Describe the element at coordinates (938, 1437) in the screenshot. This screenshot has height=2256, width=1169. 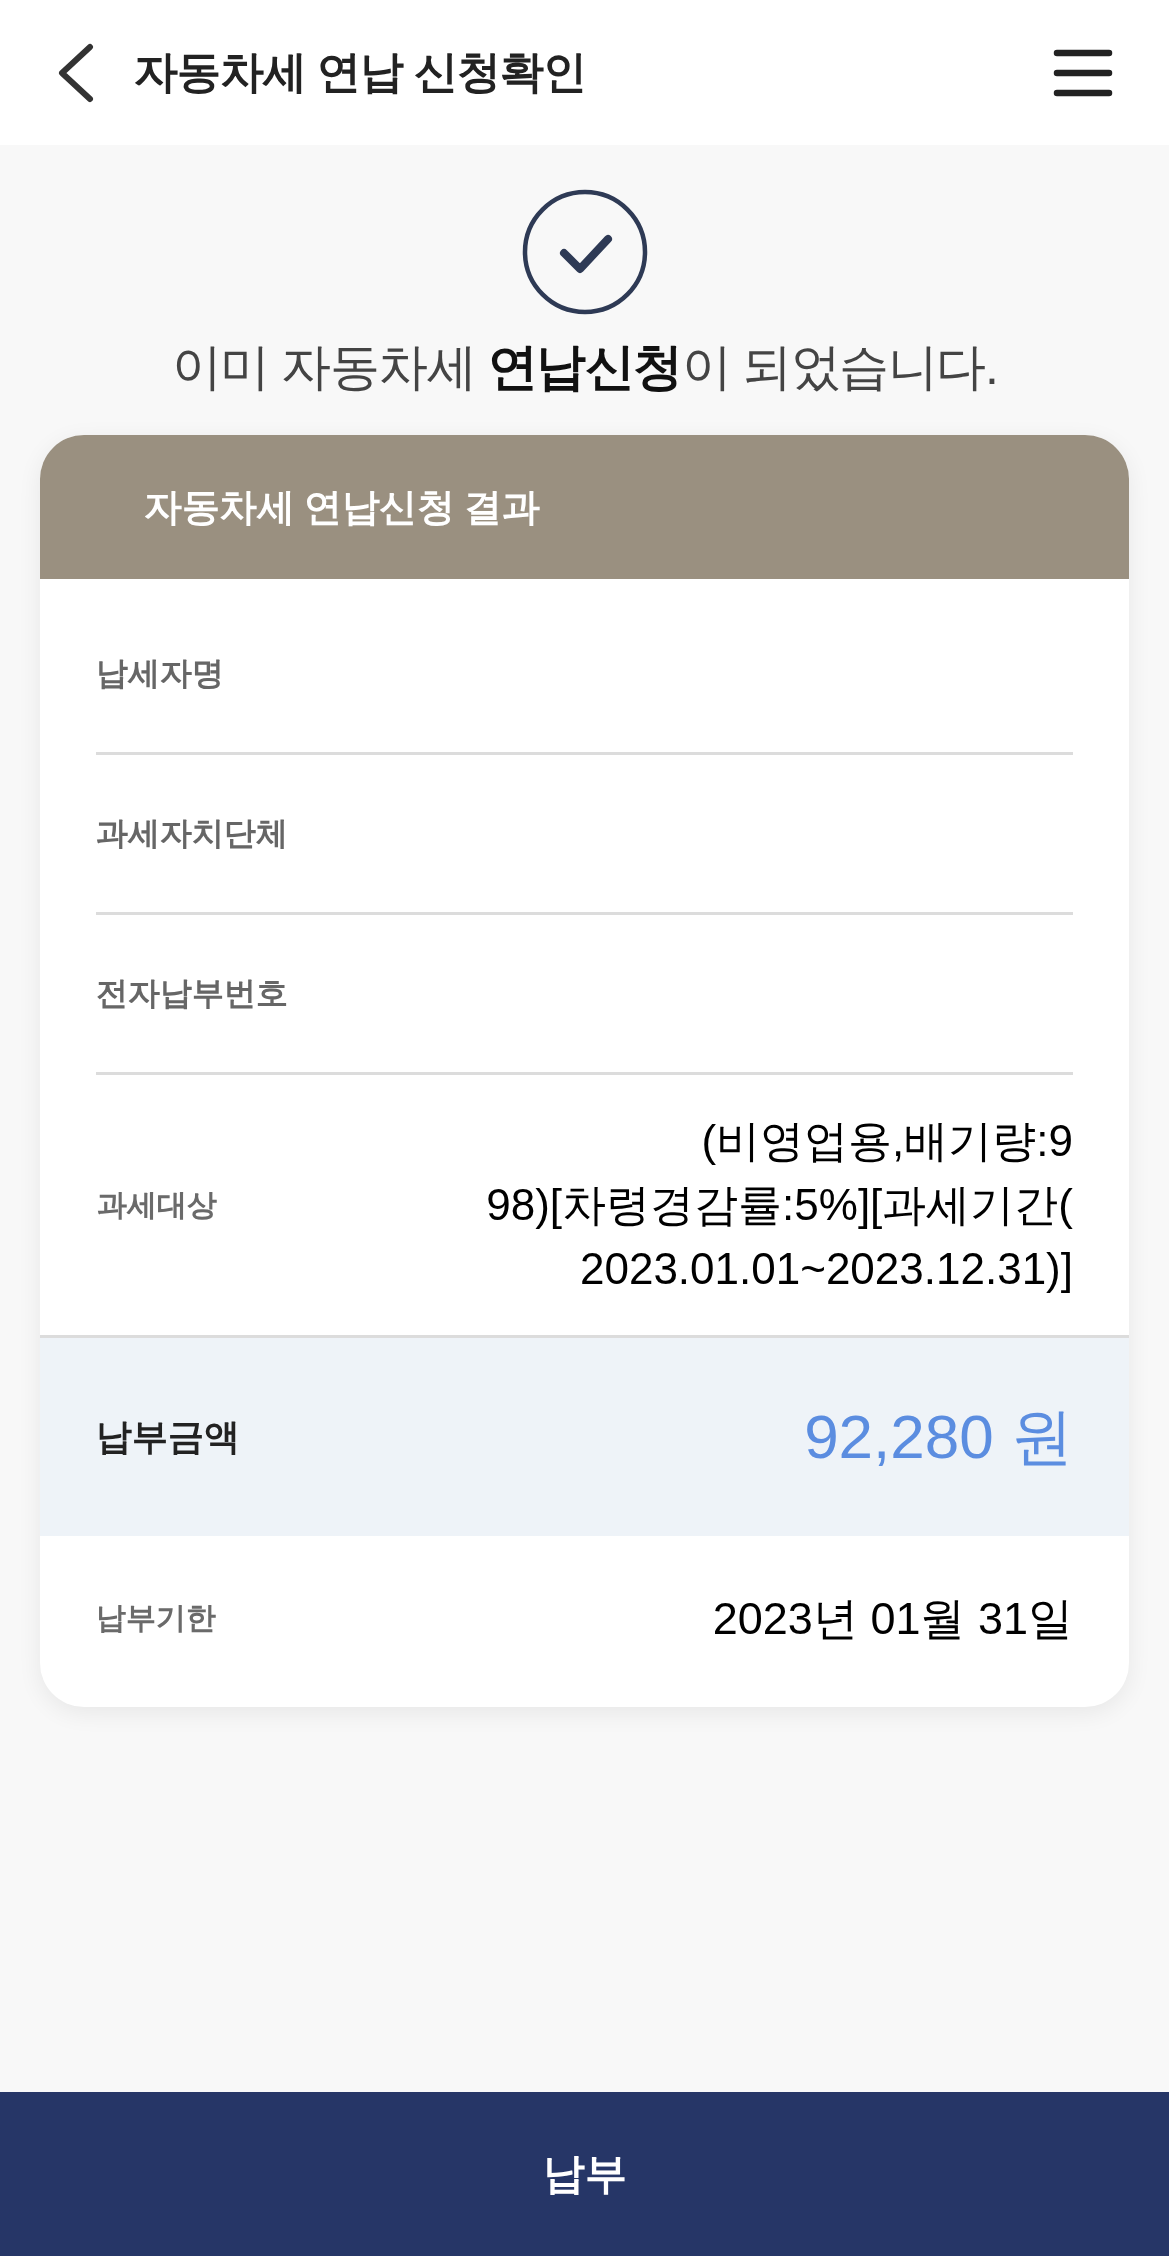
I see `amount-value: 92,280 원` at that location.